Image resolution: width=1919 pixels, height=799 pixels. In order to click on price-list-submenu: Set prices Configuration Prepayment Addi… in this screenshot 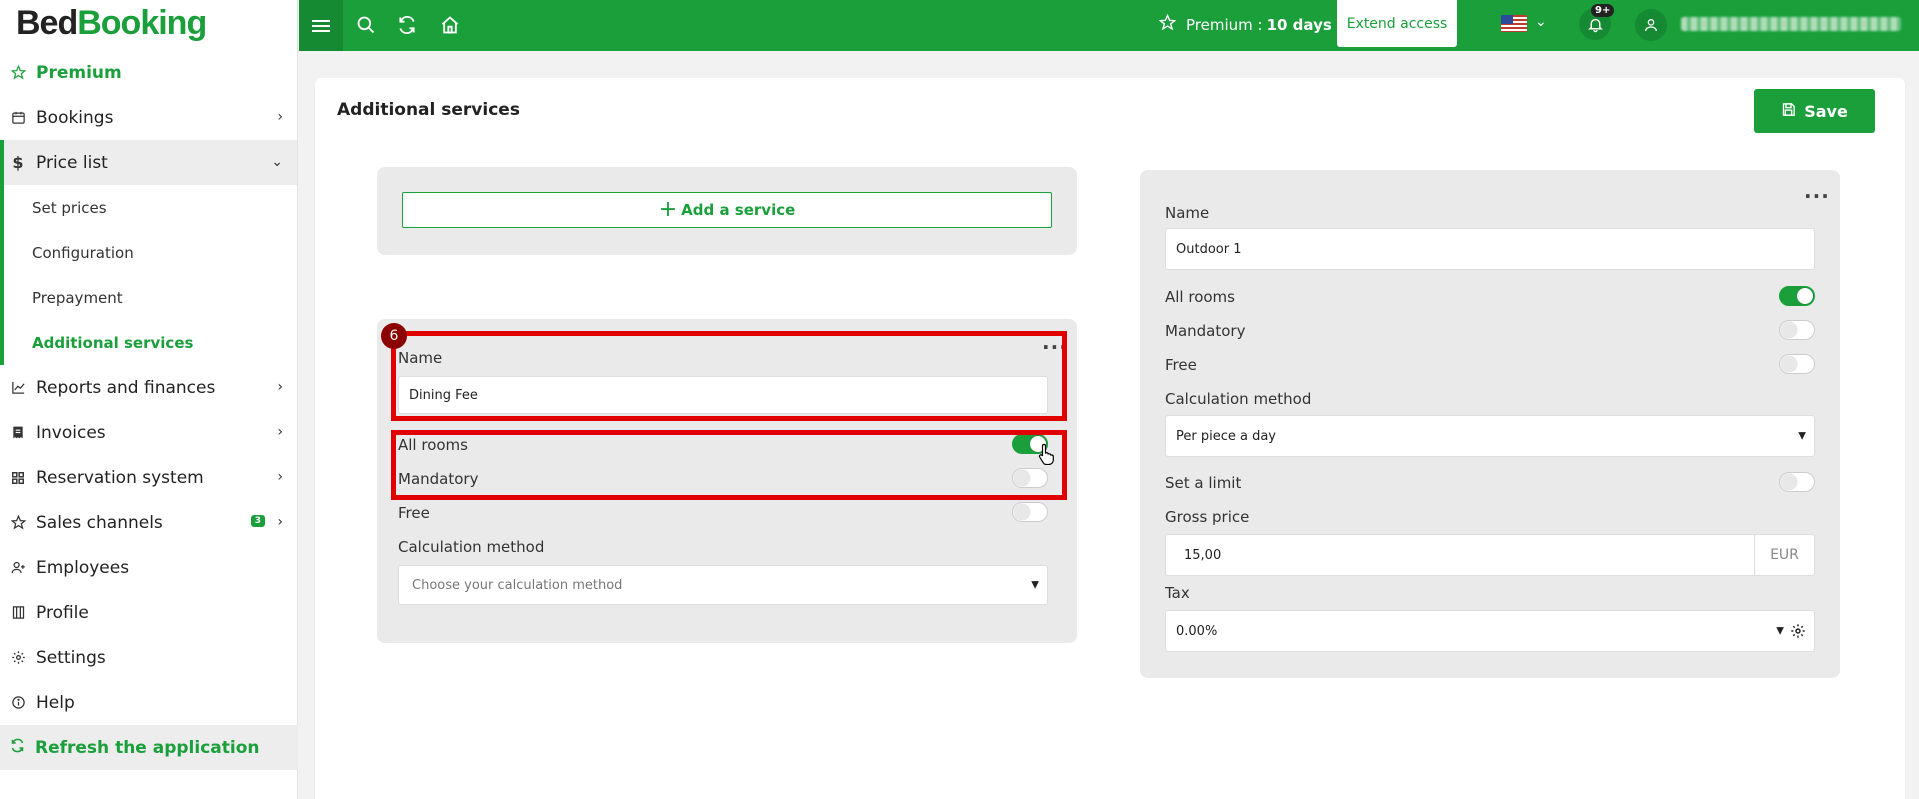, I will do `click(148, 252)`.